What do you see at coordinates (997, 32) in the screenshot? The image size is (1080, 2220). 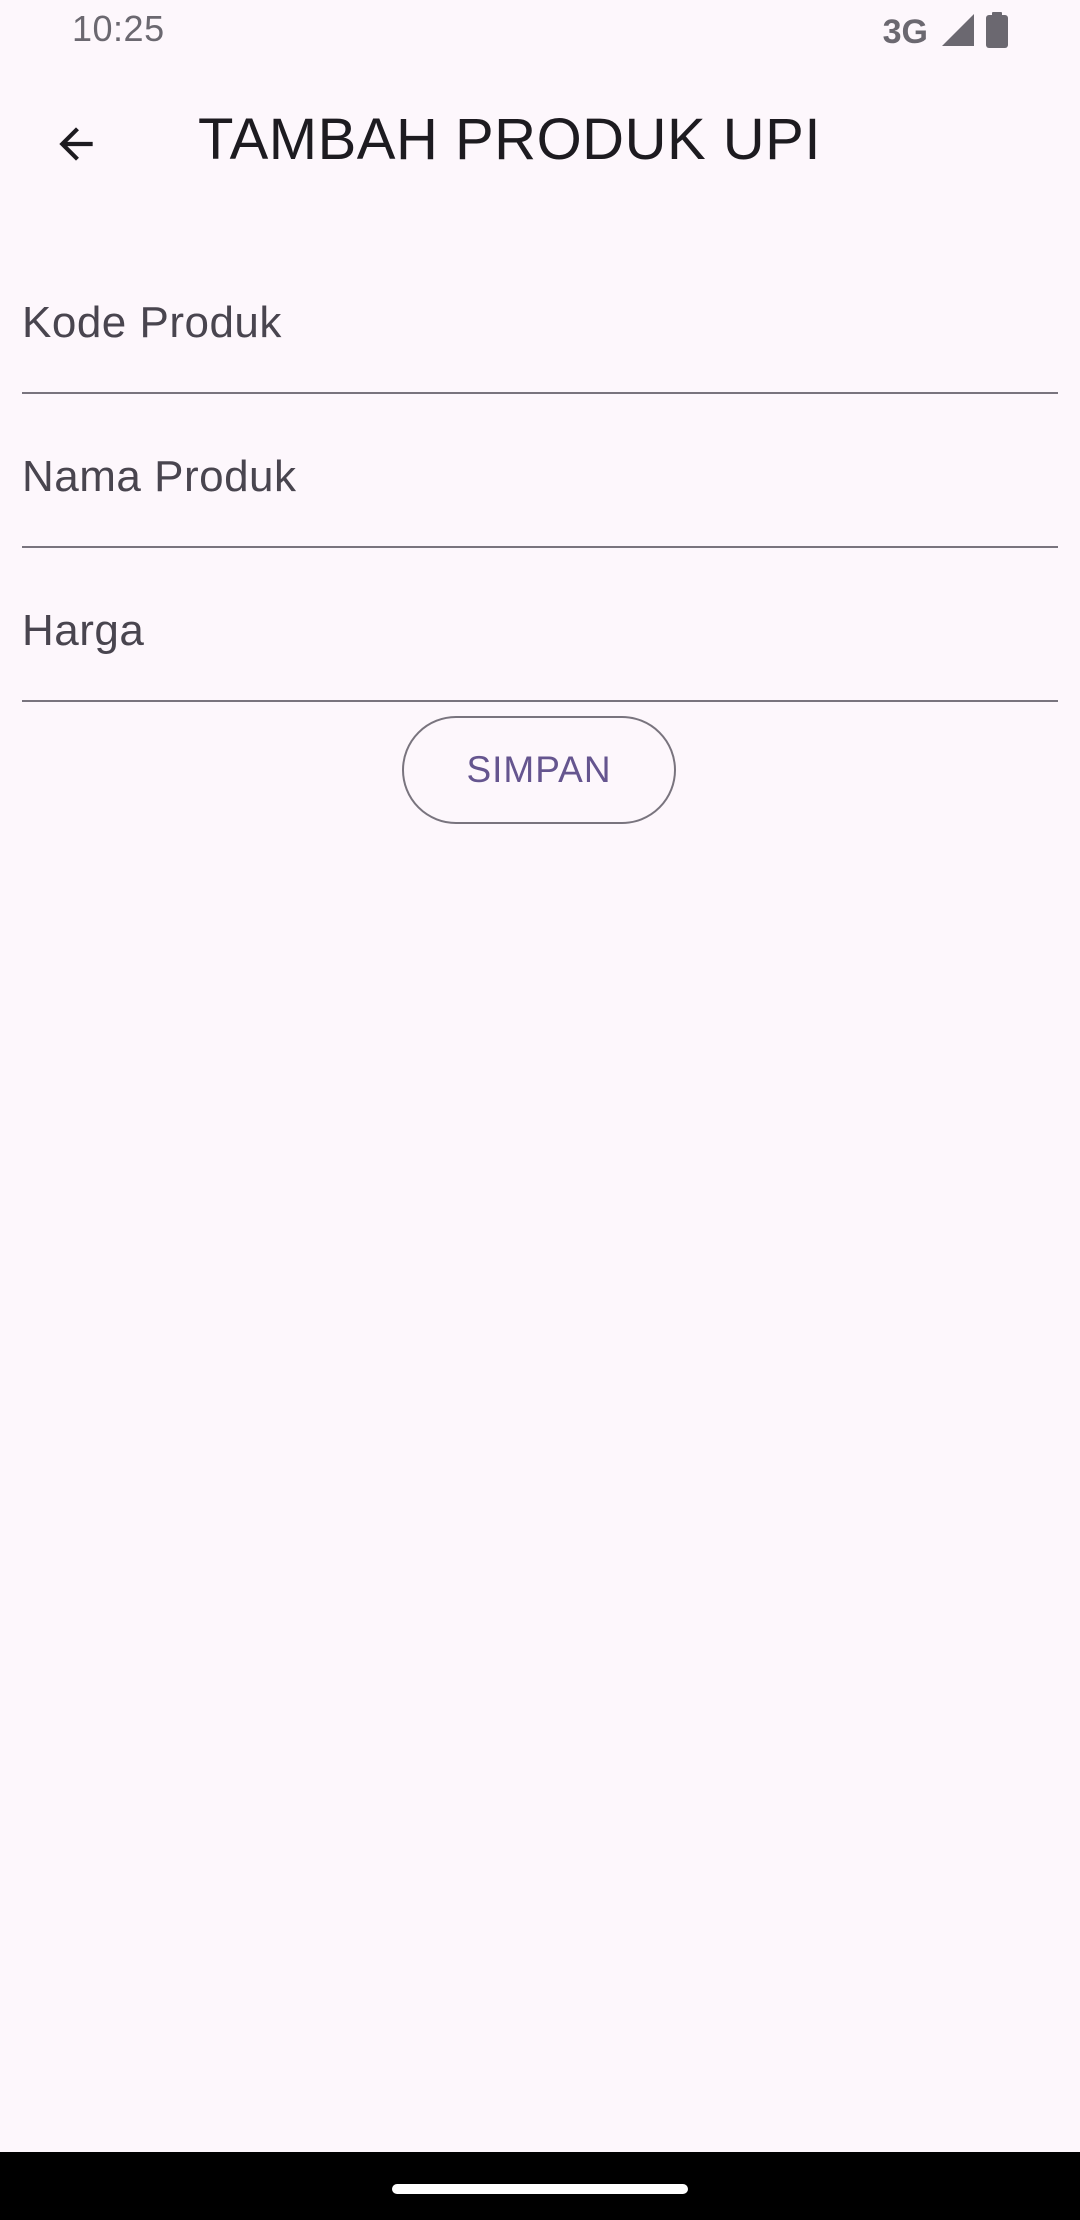 I see `battery-icon` at bounding box center [997, 32].